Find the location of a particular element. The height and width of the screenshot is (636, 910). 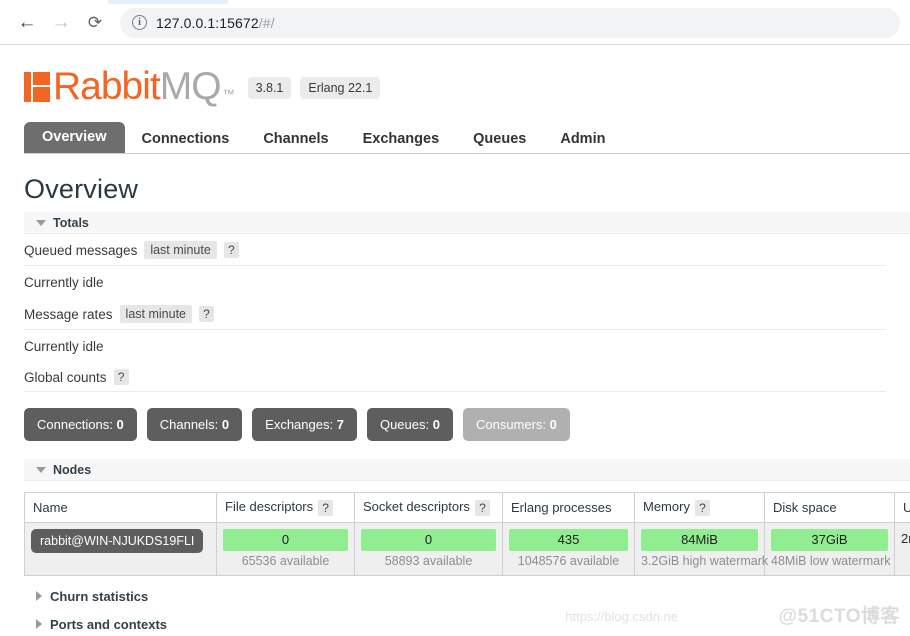

count-badge-exchanges-value: 7 is located at coordinates (340, 424).